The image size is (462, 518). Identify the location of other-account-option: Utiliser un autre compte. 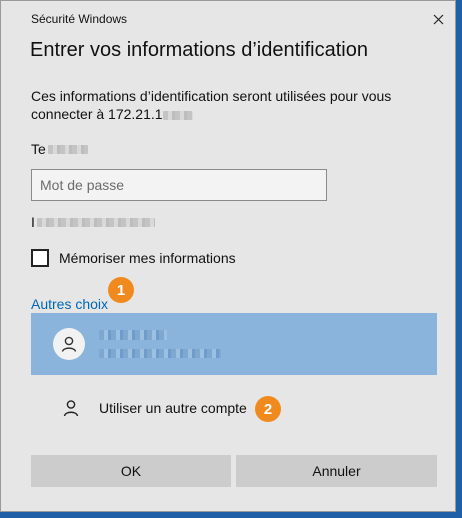
(234, 408).